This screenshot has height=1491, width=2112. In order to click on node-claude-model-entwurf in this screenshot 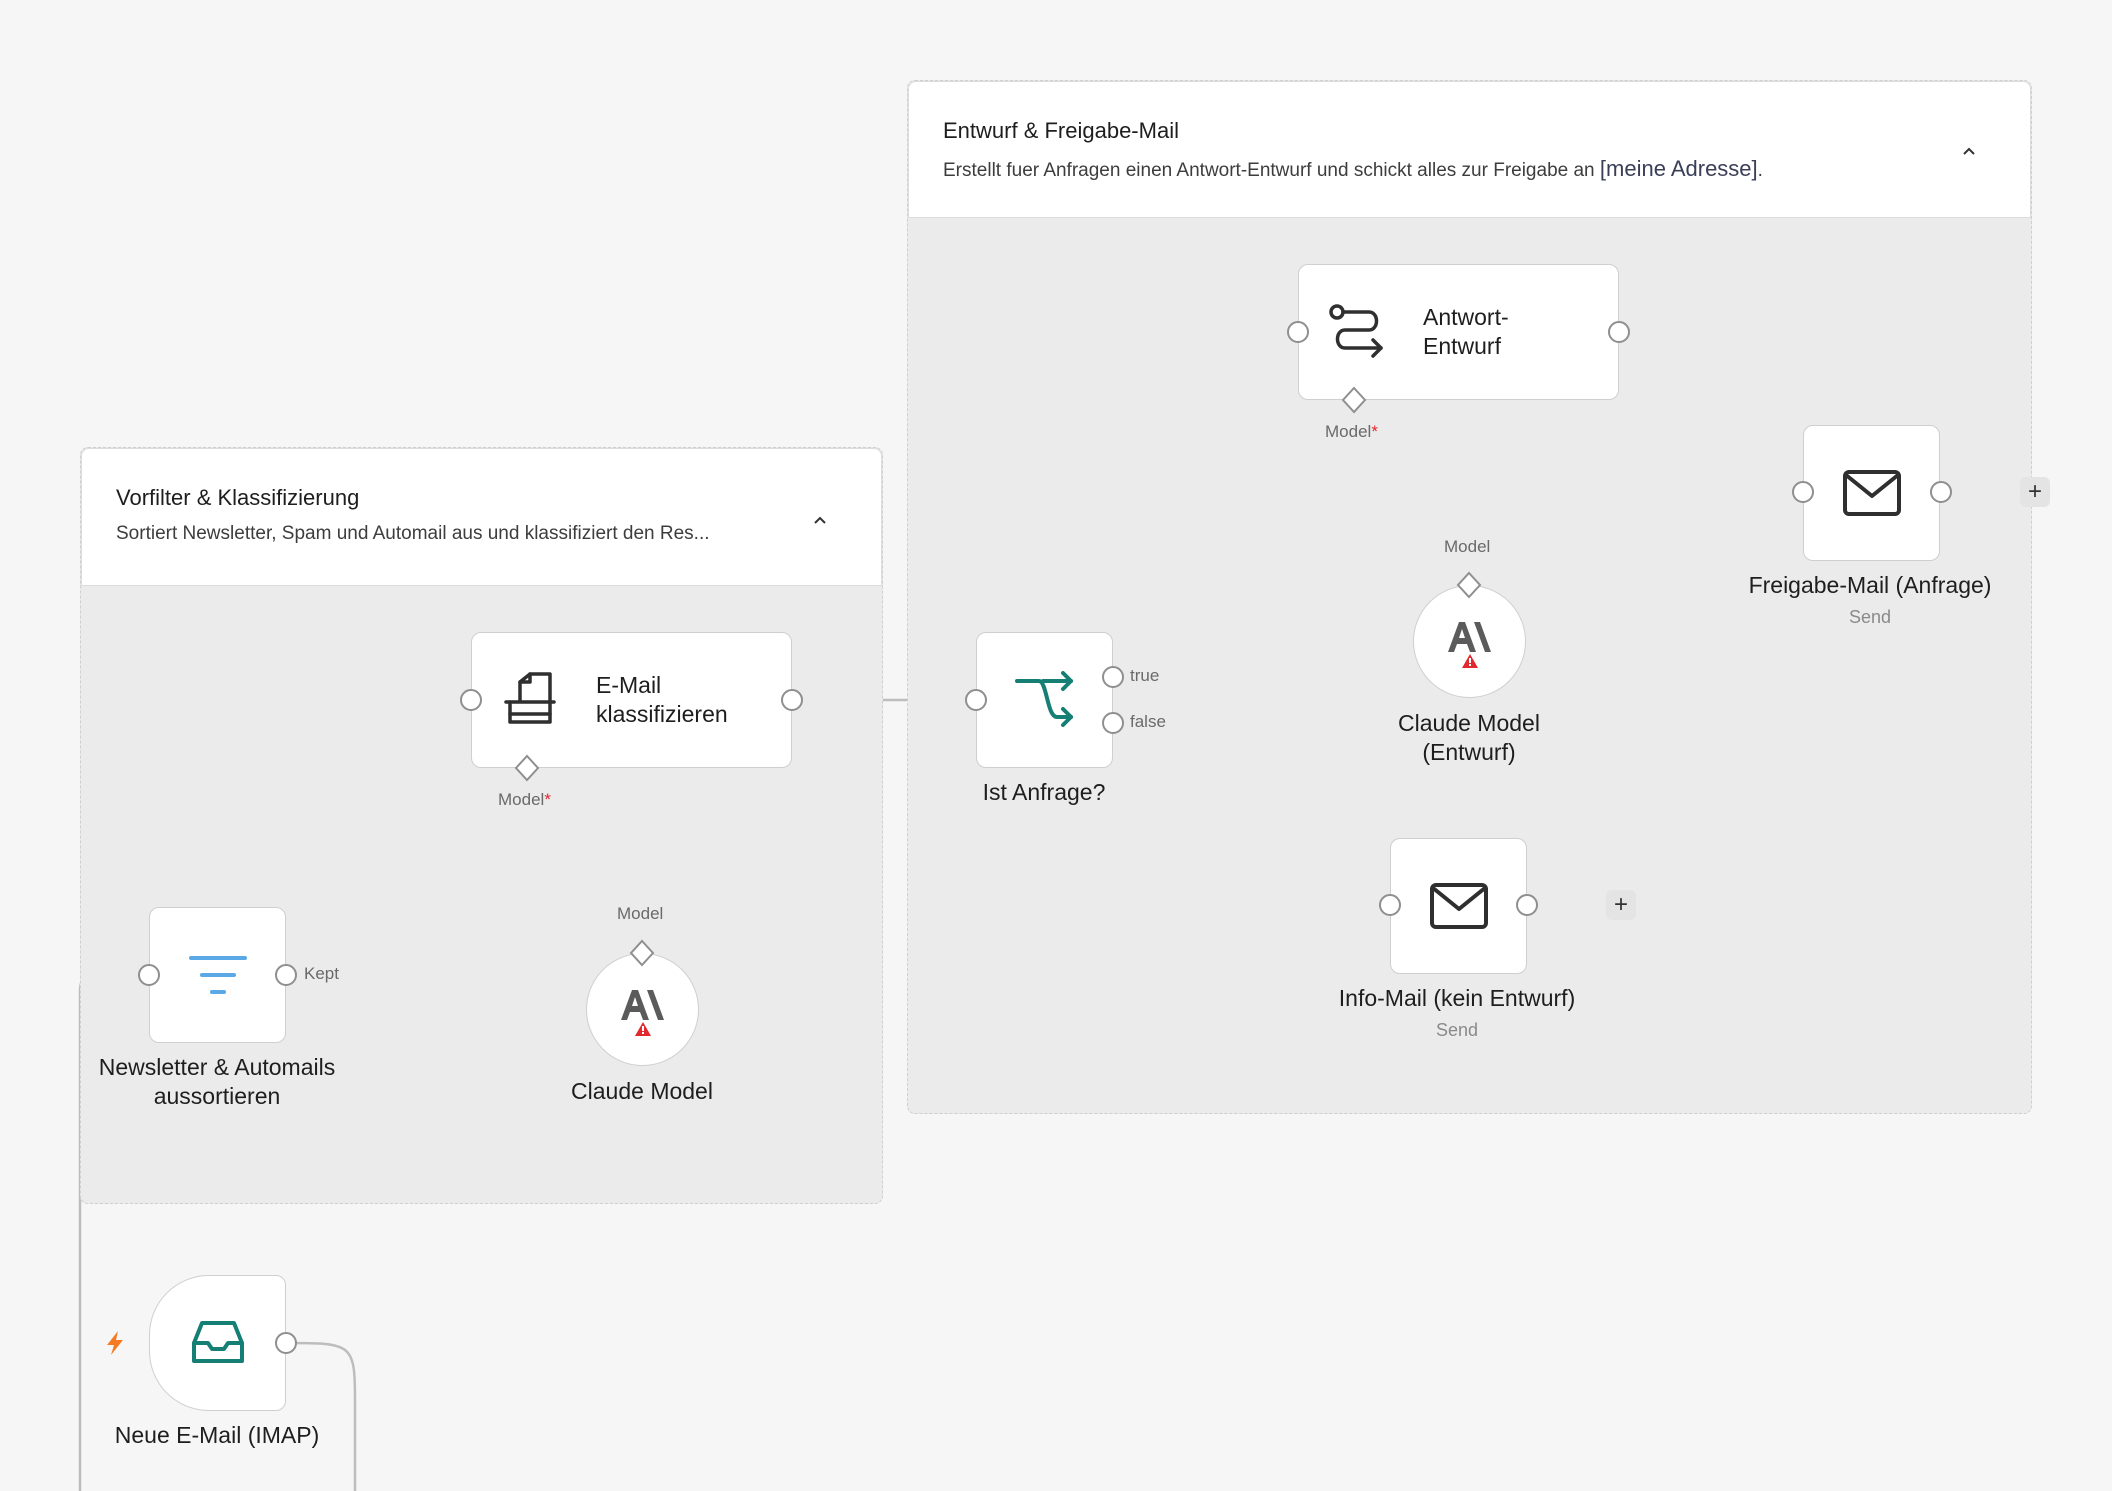, I will do `click(1469, 641)`.